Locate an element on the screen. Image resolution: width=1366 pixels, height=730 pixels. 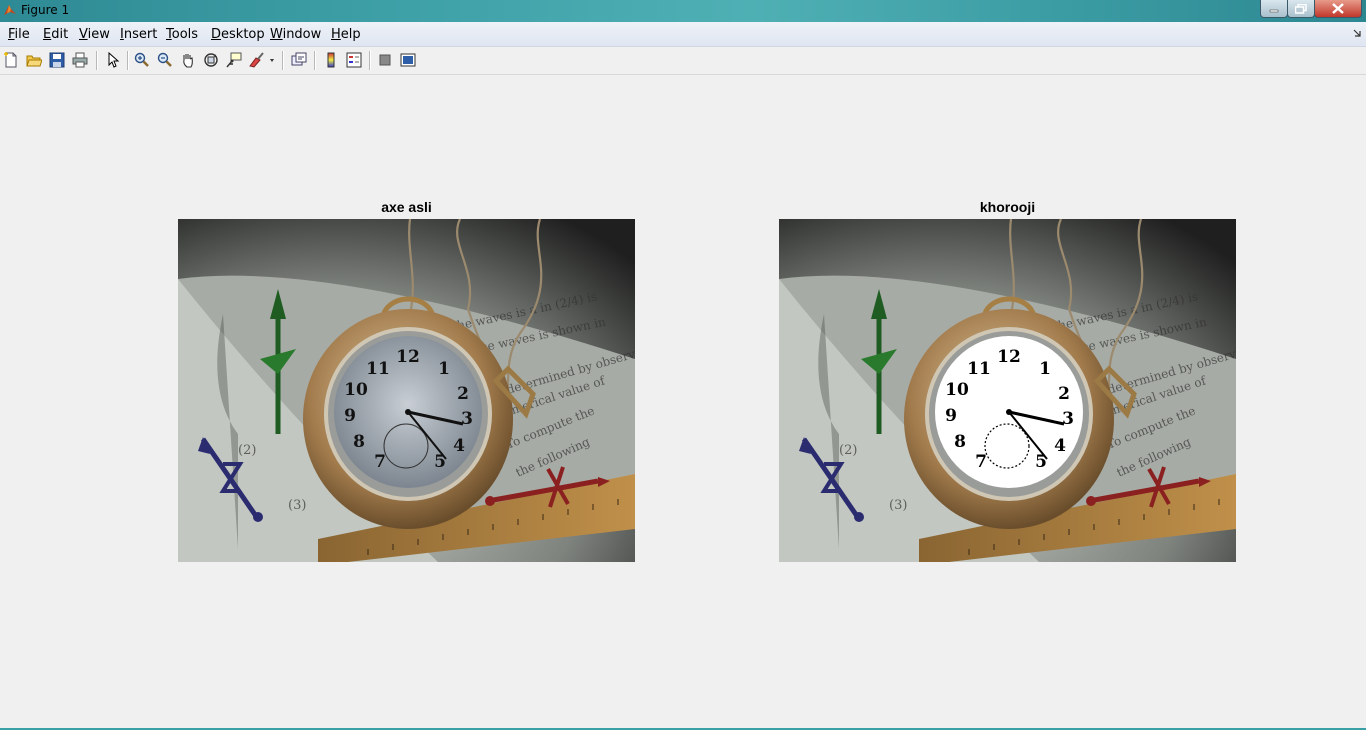
menu-view: View is located at coordinates (94, 34).